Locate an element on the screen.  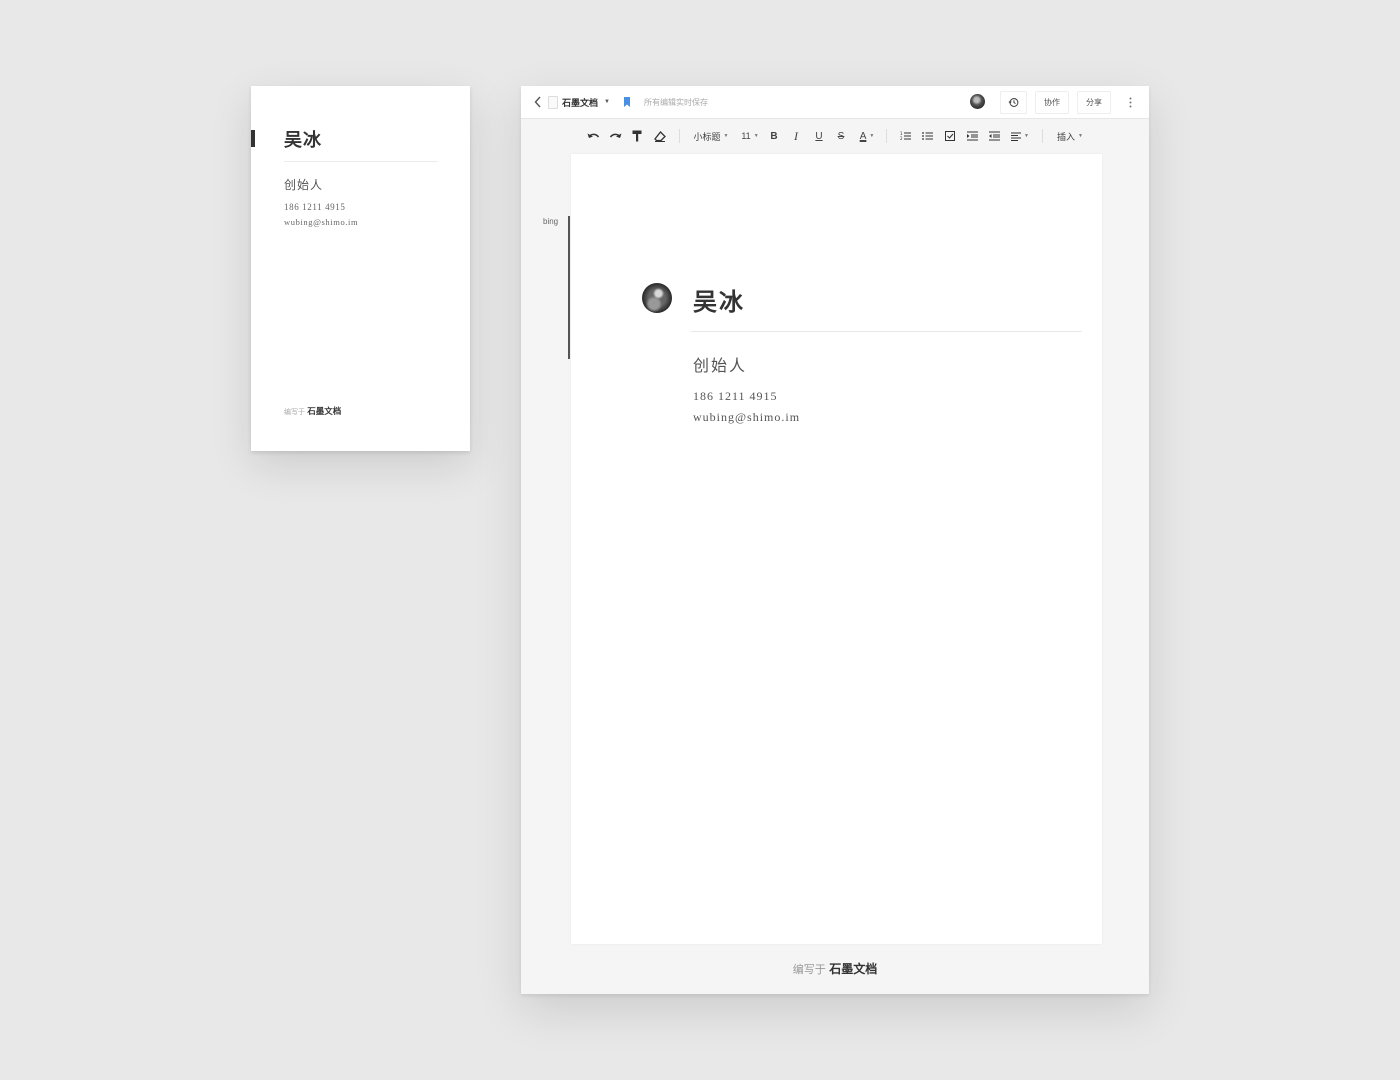
collaborator-cursor-bar is located at coordinates (569, 287).